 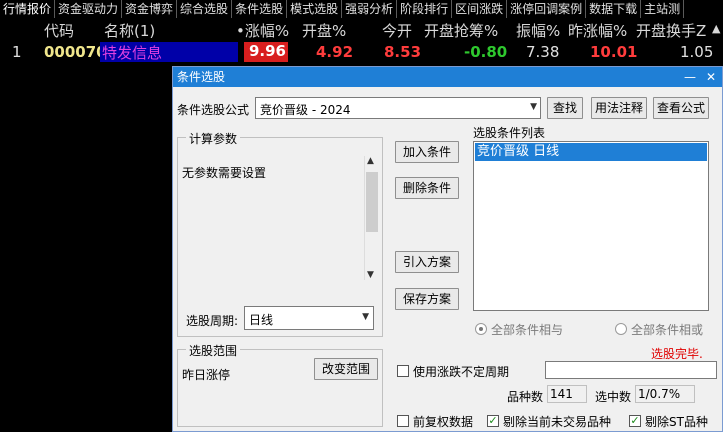 What do you see at coordinates (461, 372) in the screenshot?
I see `use-period-label: 使用涨跌不定周期` at bounding box center [461, 372].